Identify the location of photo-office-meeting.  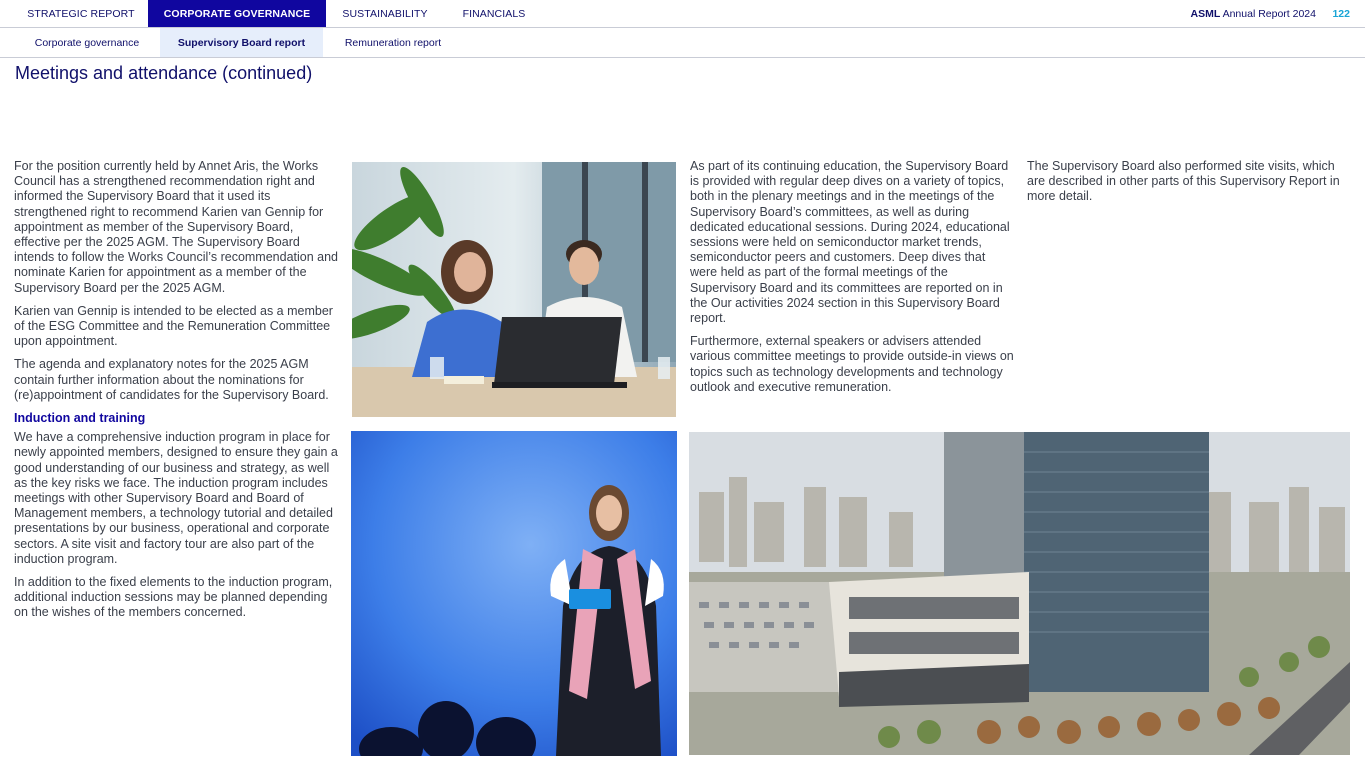
(514, 289).